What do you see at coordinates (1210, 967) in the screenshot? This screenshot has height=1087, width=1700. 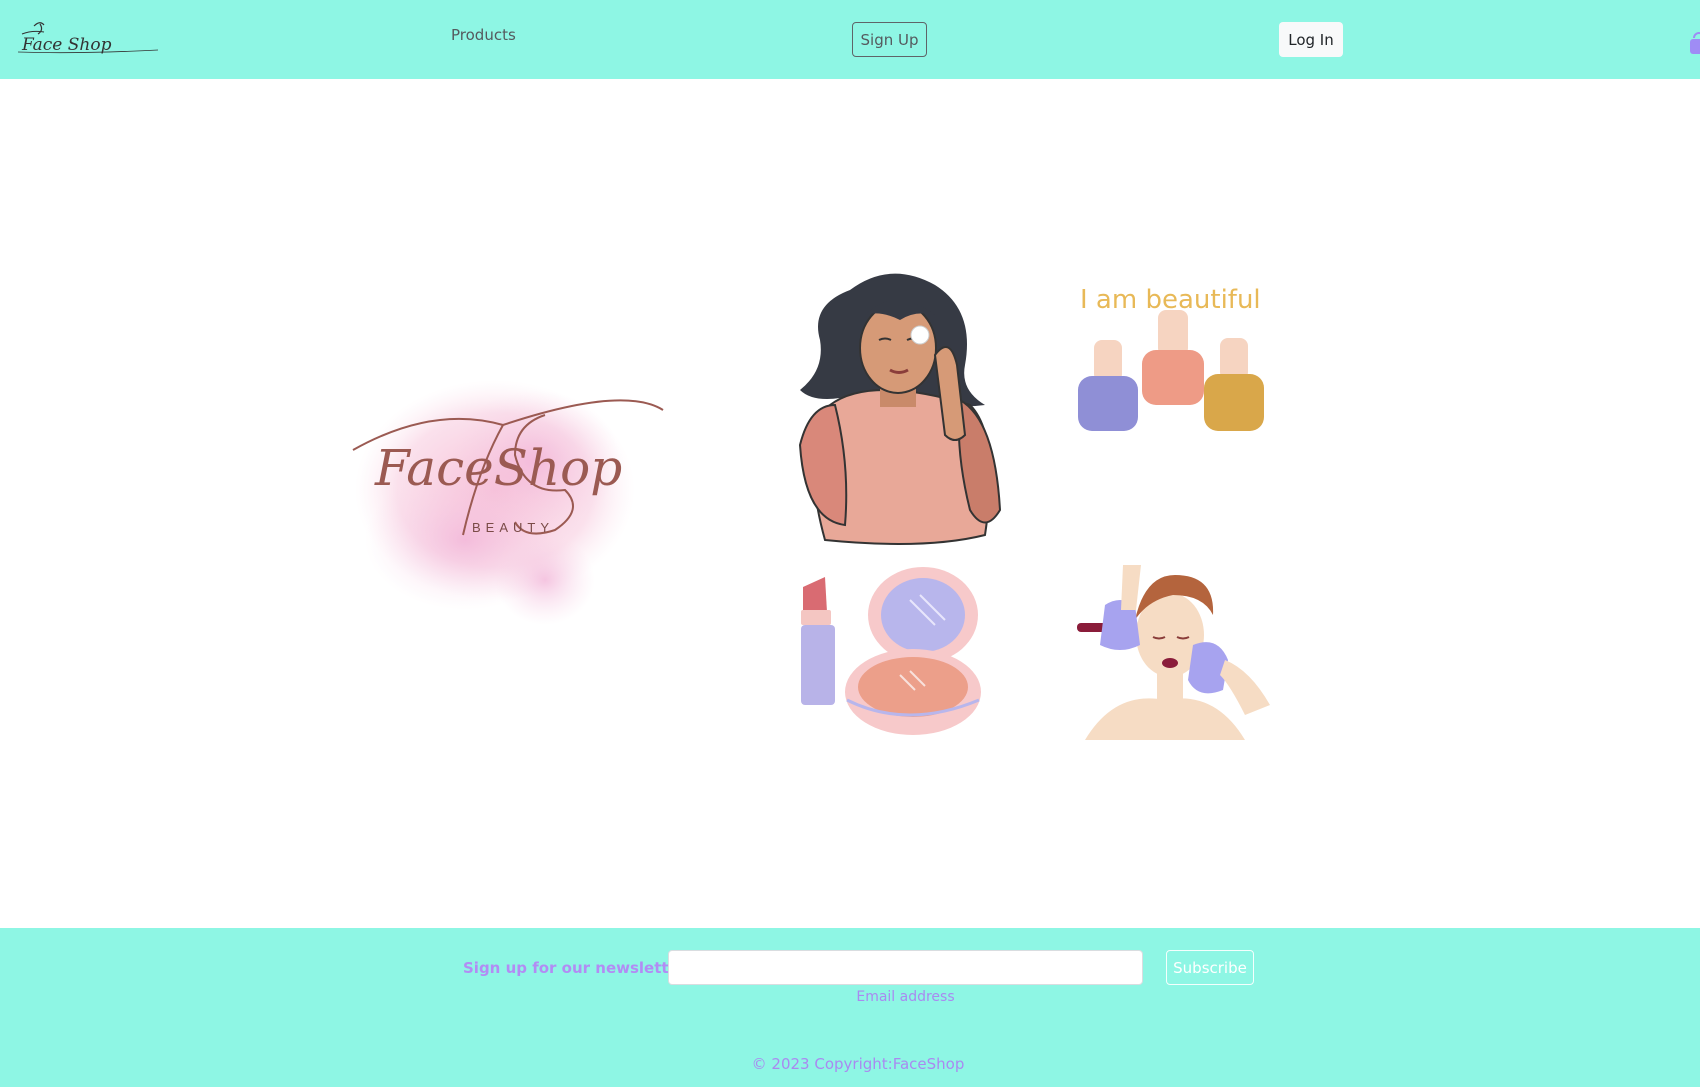 I see `subscribe-button: Subscribe` at bounding box center [1210, 967].